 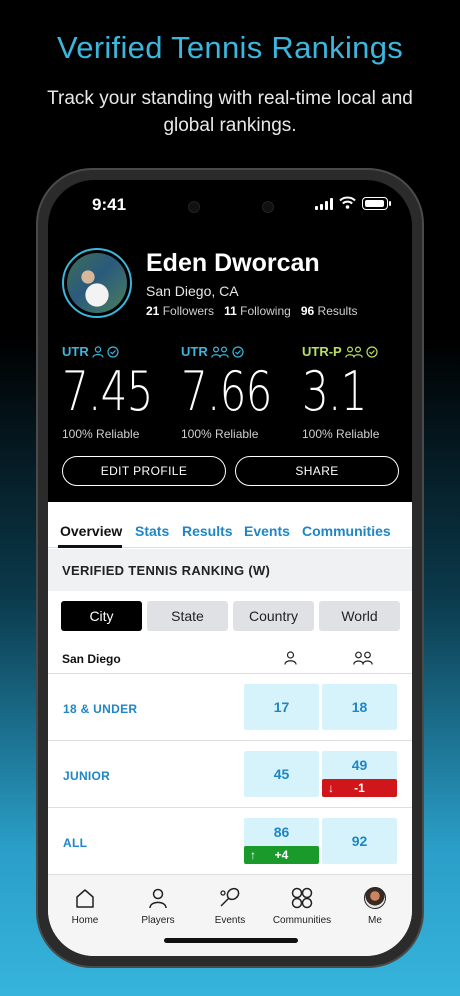 I want to click on edit-profile-button: EDIT PROFILE, so click(x=144, y=471).